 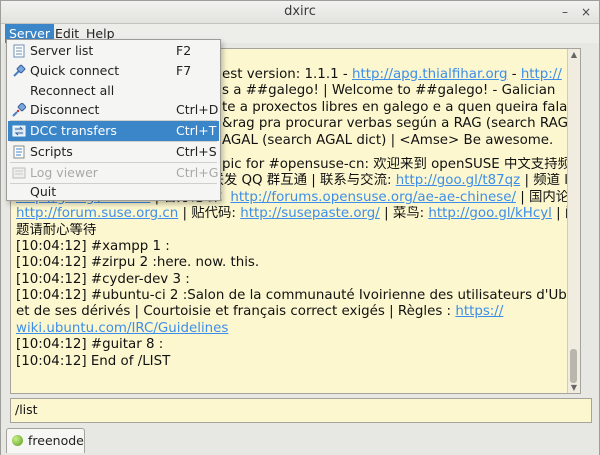 I want to click on transfer-icon, so click(x=19, y=131).